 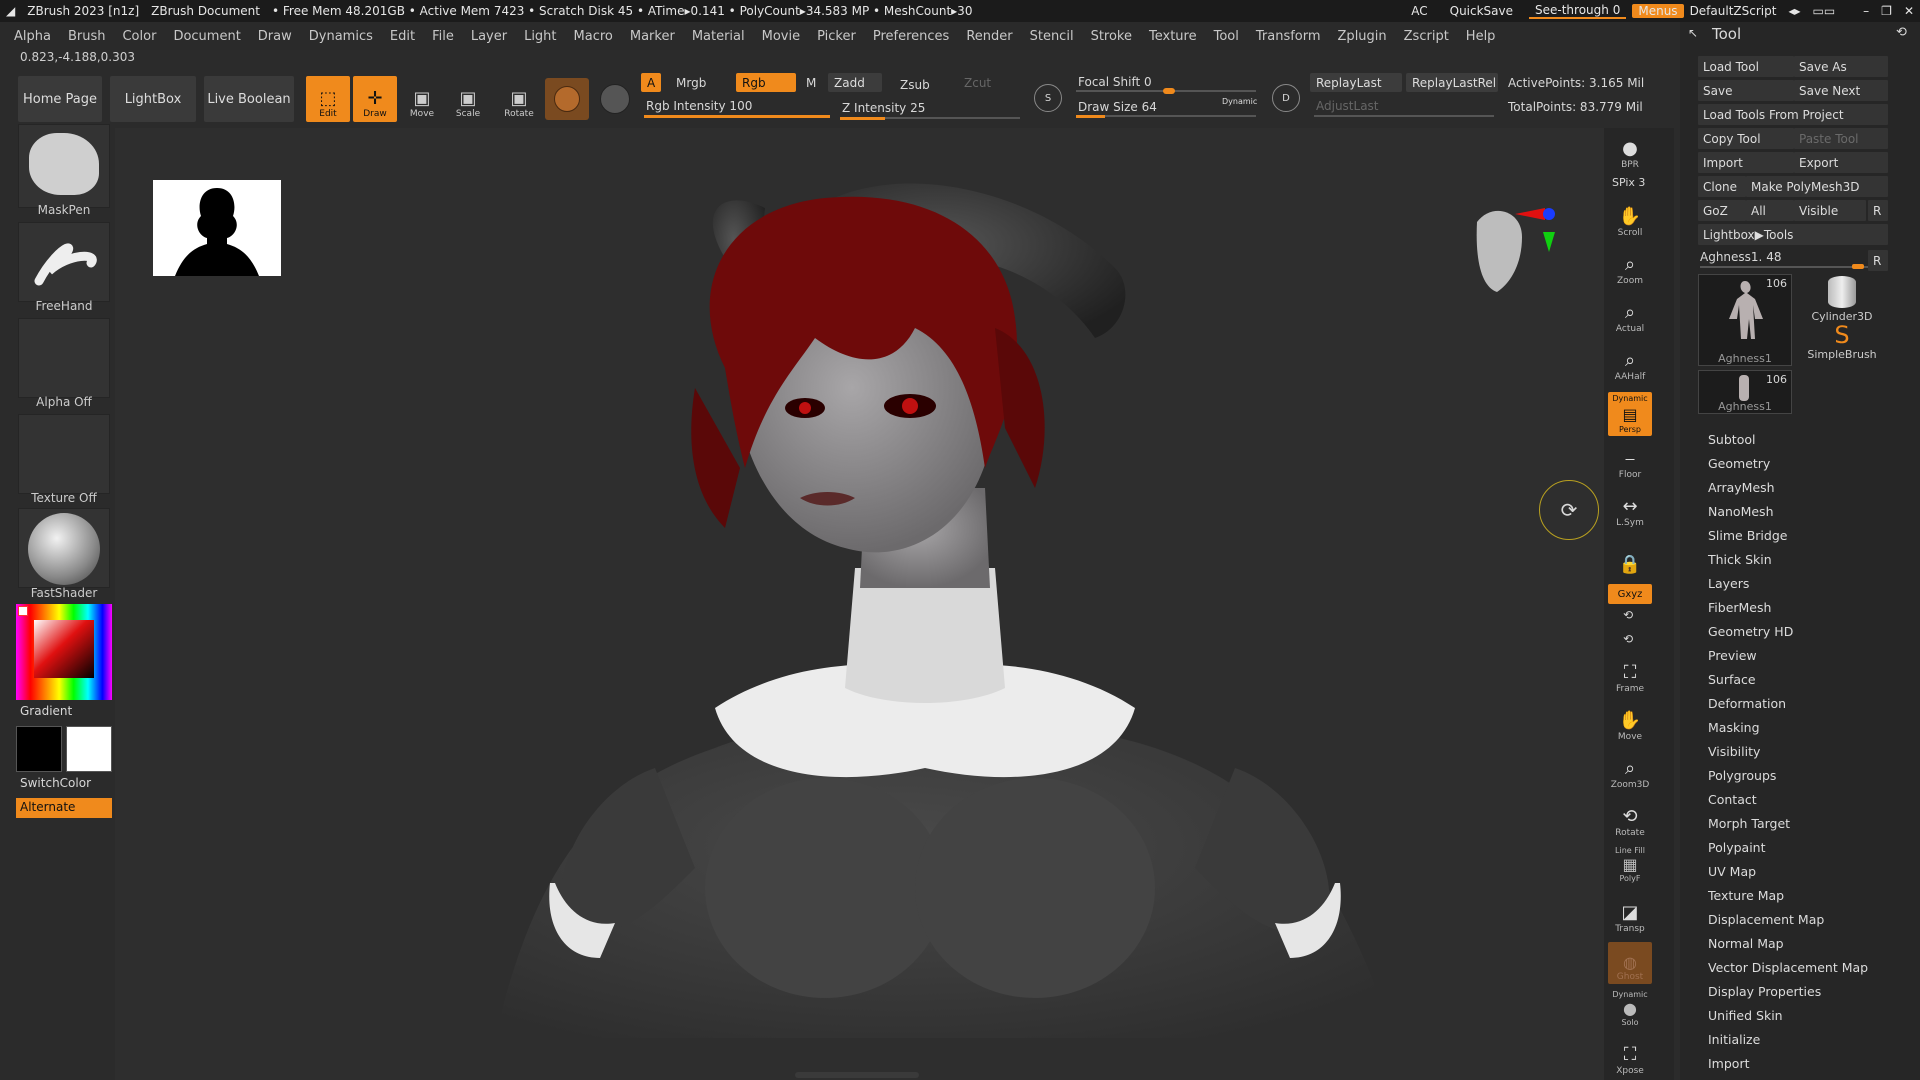 What do you see at coordinates (1733, 11) in the screenshot?
I see `default-zscript-button: DefaultZScript` at bounding box center [1733, 11].